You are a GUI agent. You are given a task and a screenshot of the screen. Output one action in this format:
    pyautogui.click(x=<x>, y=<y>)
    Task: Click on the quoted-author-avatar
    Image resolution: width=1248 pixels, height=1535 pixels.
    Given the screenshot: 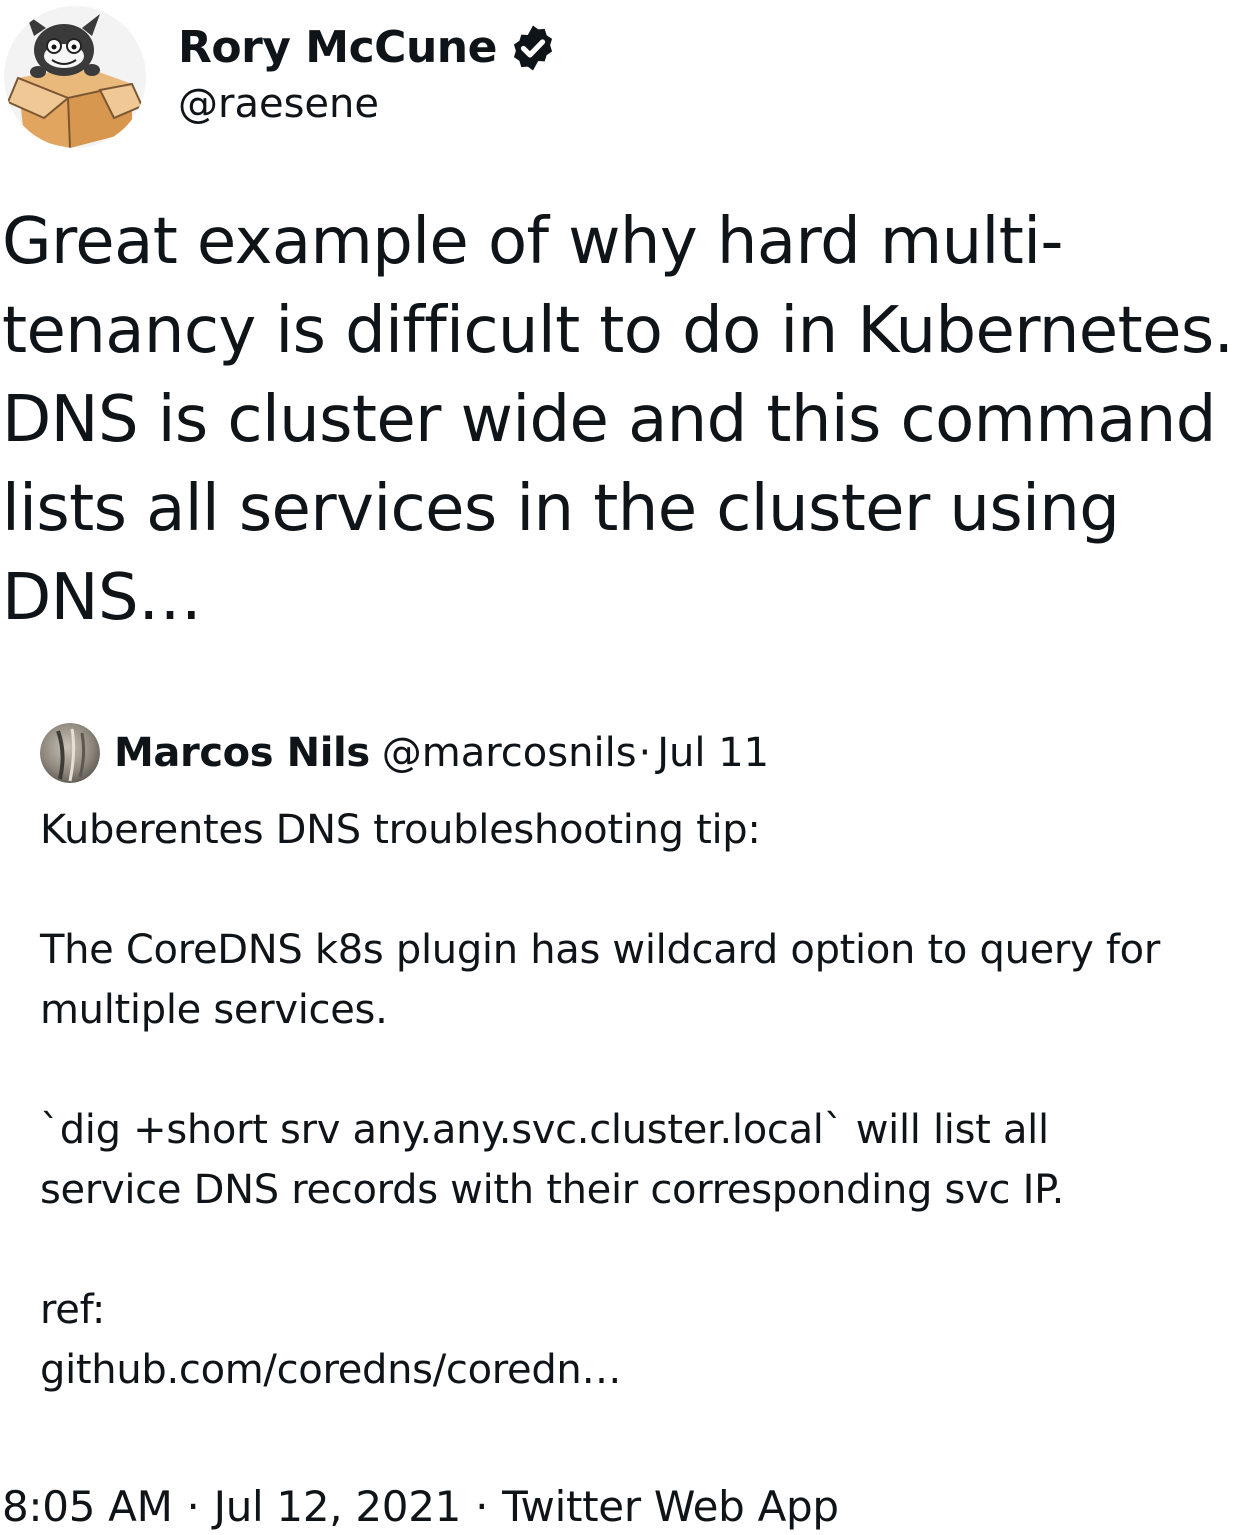 What is the action you would take?
    pyautogui.click(x=70, y=753)
    